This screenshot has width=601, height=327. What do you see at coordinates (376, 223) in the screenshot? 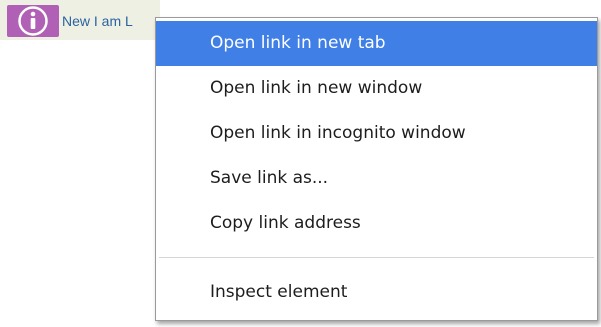
I see `menu-item-copy-link-address: Copy link address` at bounding box center [376, 223].